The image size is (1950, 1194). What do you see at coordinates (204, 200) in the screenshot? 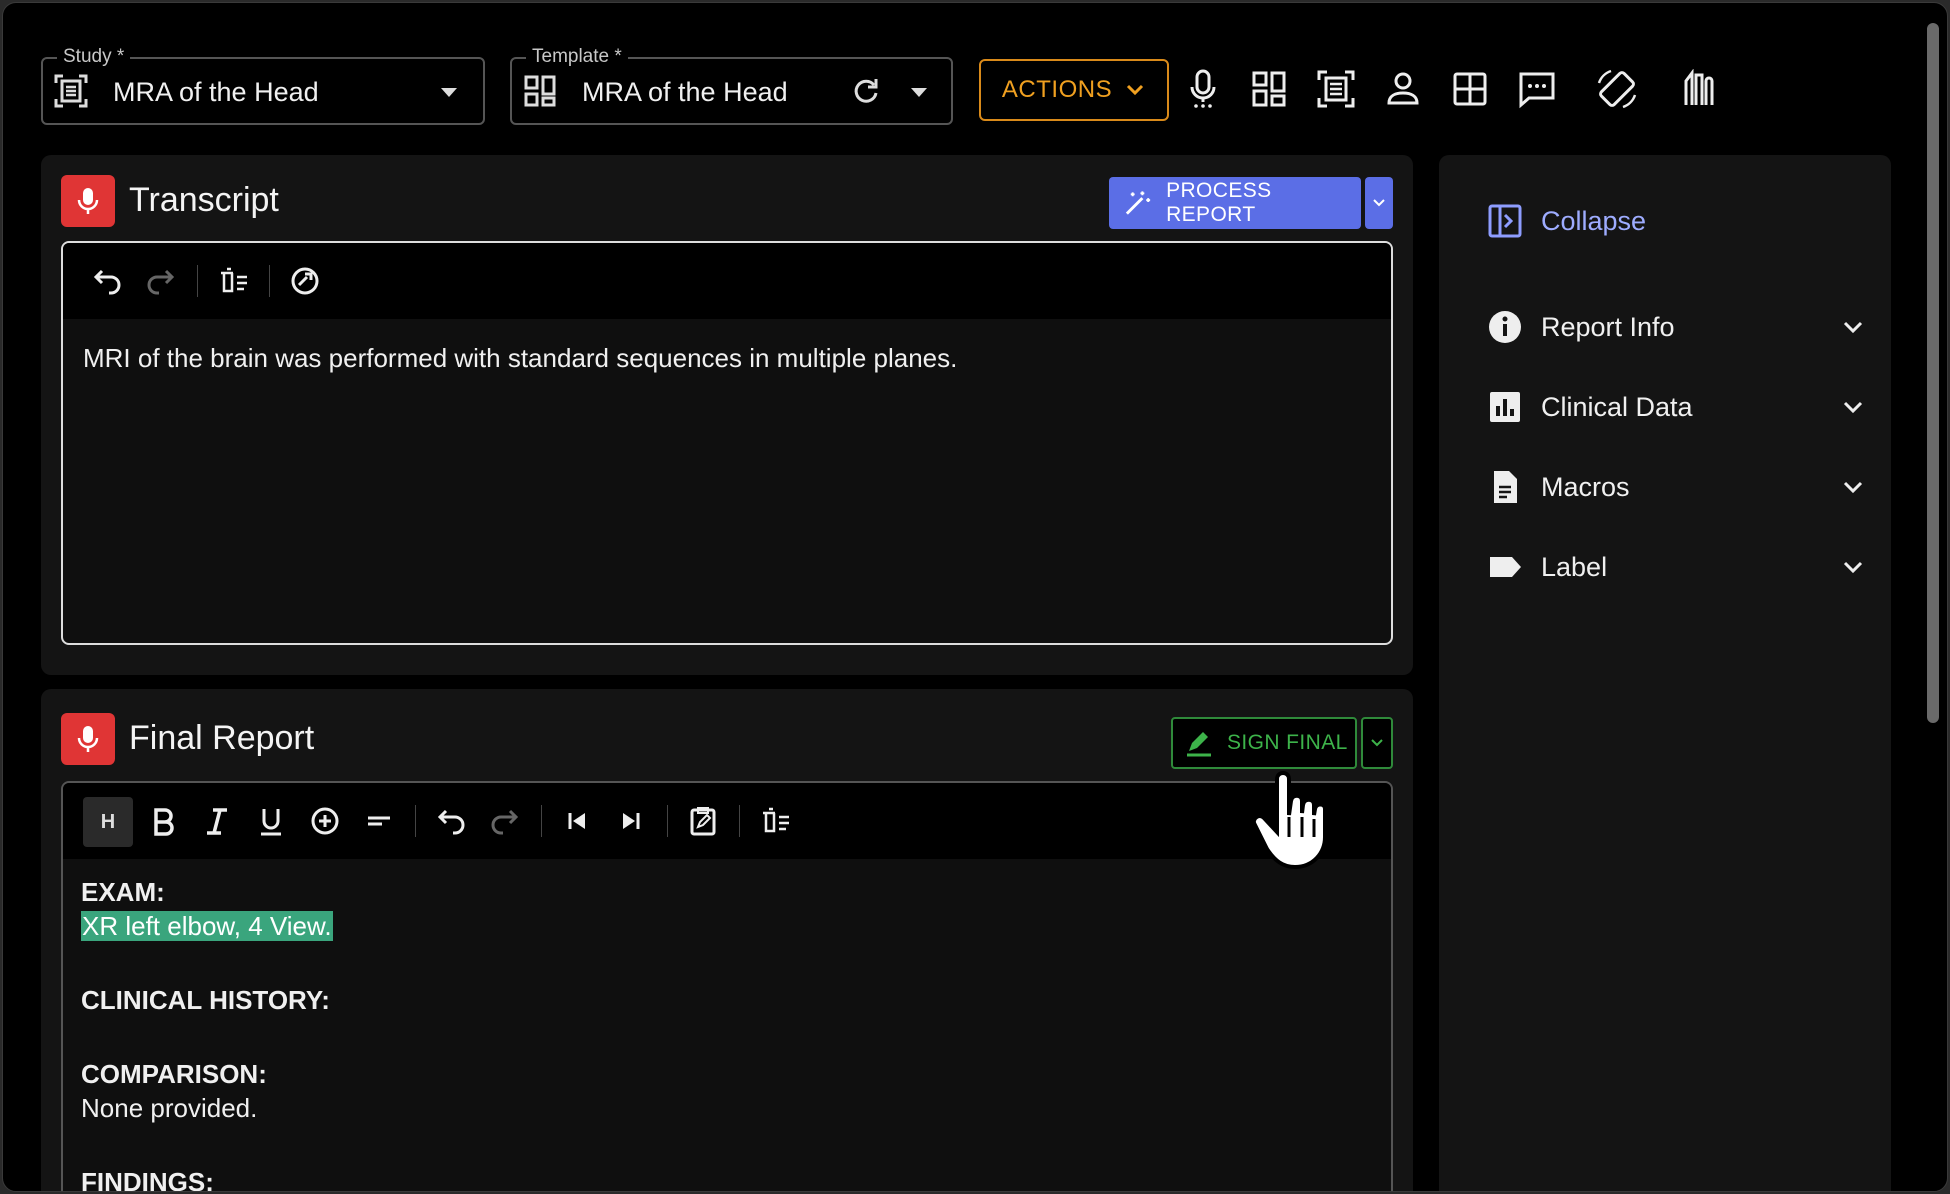
I see `transcript-title: Transcript` at bounding box center [204, 200].